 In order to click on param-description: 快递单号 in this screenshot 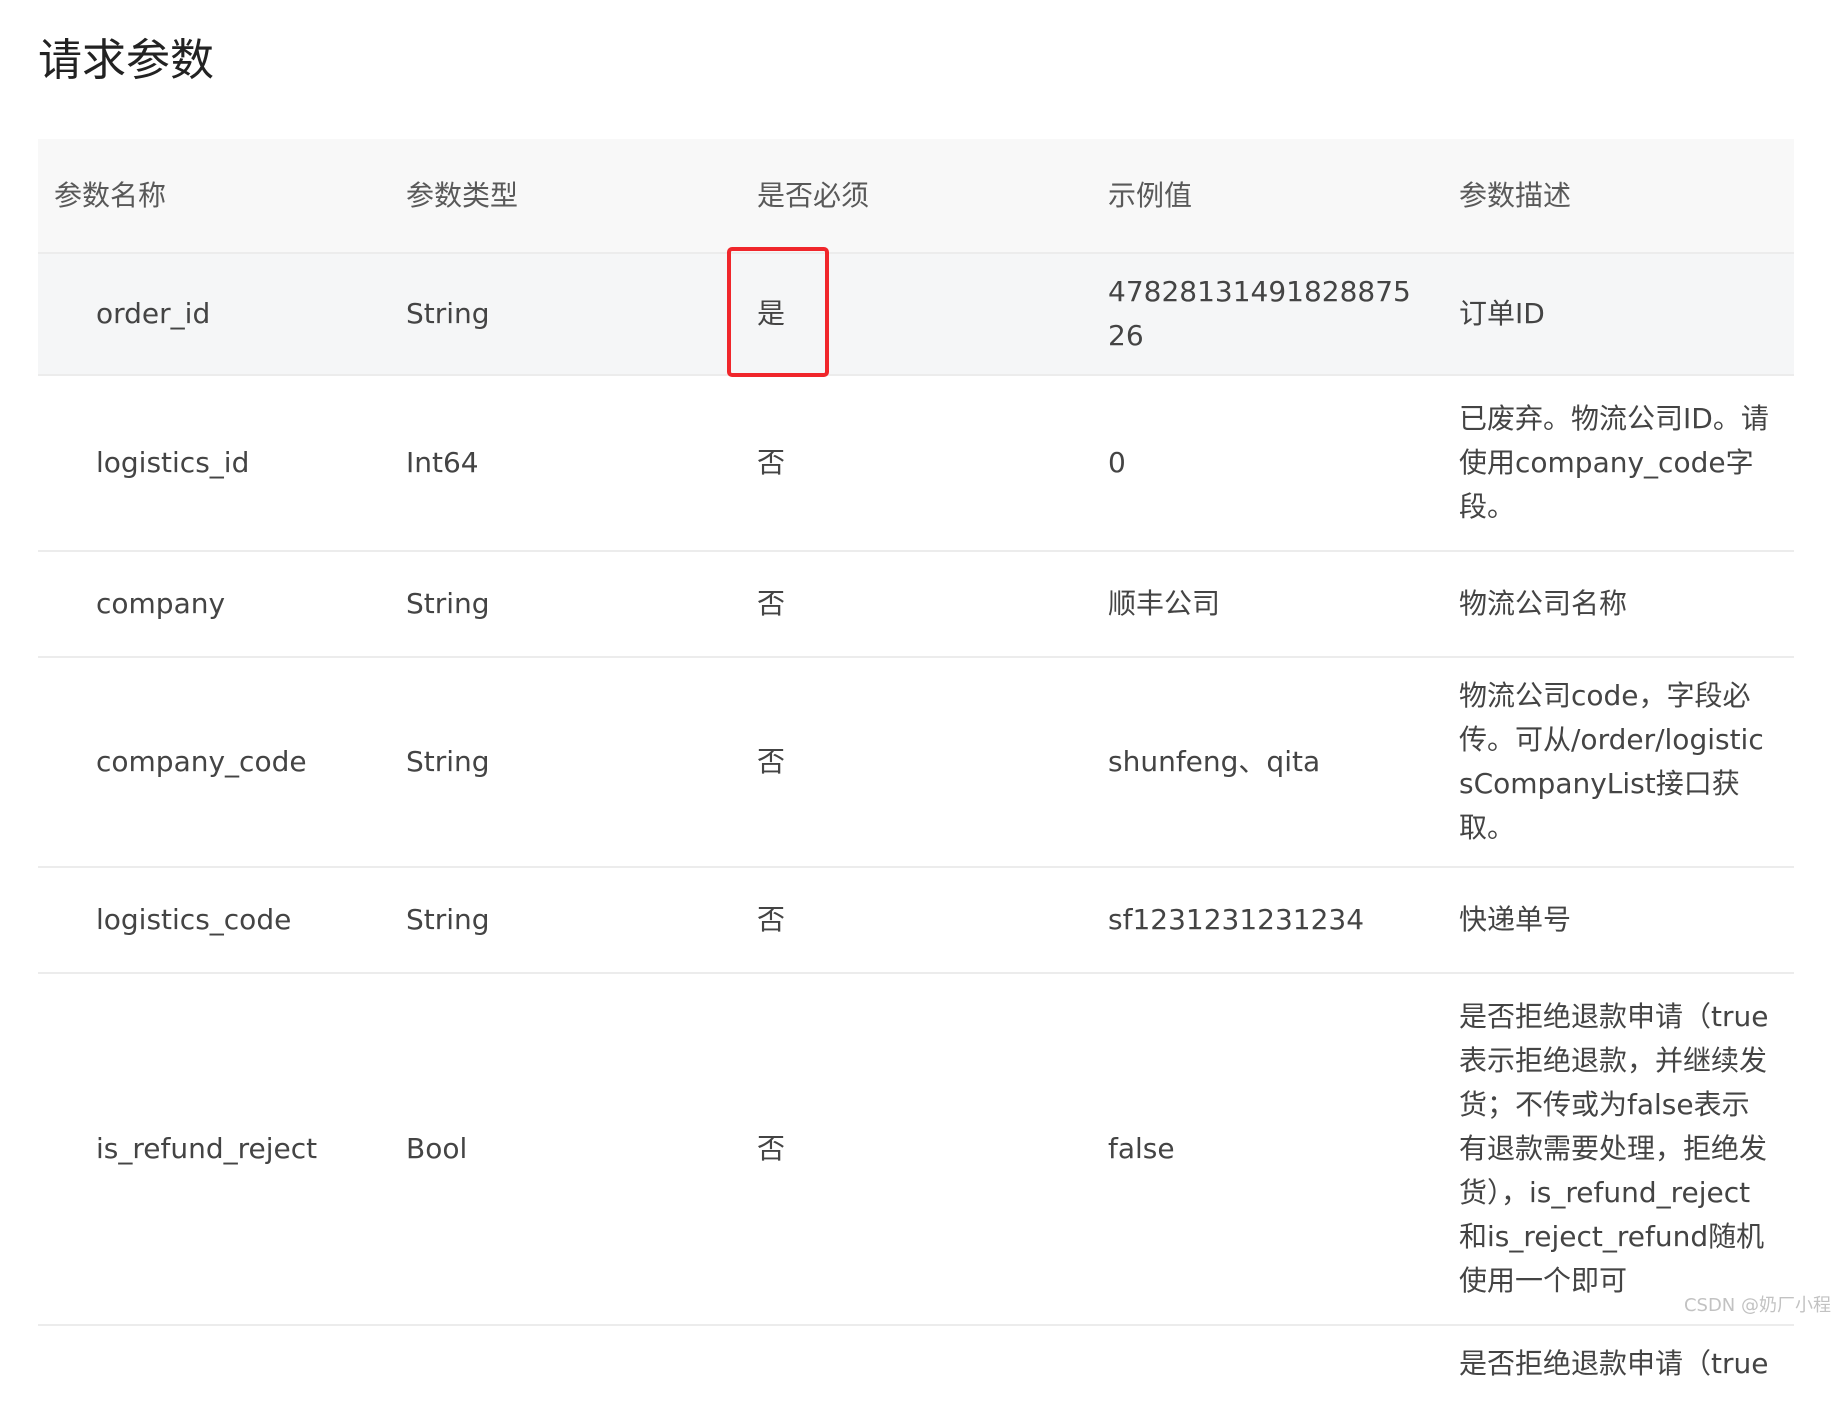, I will do `click(1515, 919)`.